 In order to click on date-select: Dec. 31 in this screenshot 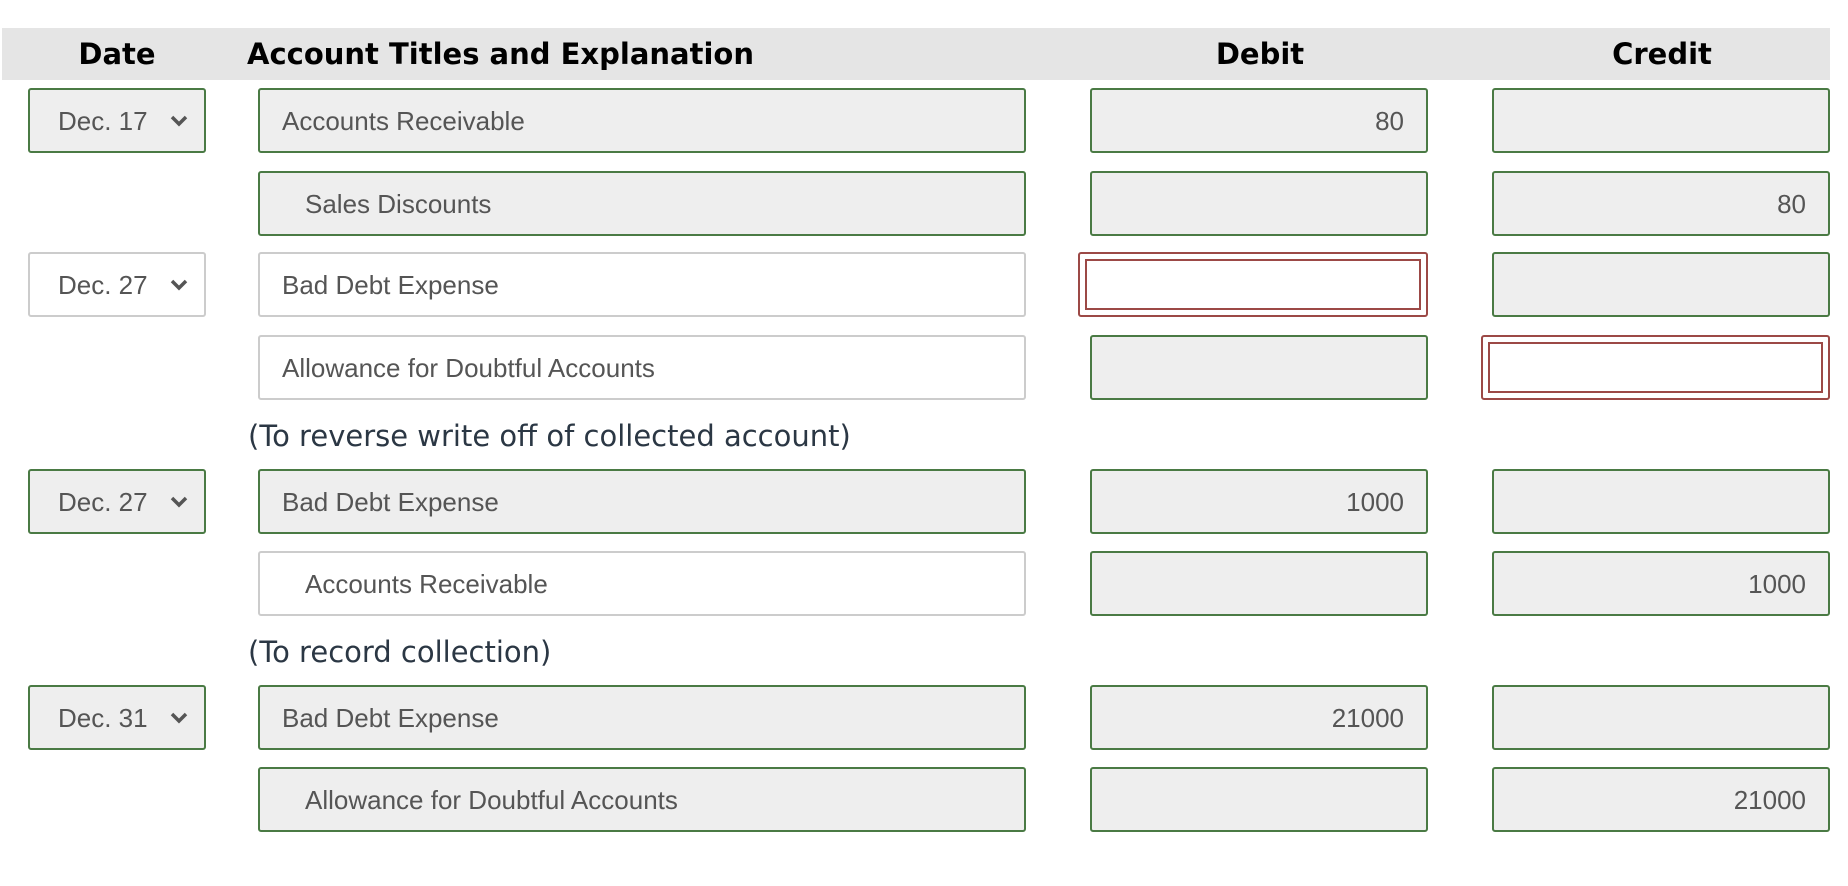, I will do `click(117, 717)`.